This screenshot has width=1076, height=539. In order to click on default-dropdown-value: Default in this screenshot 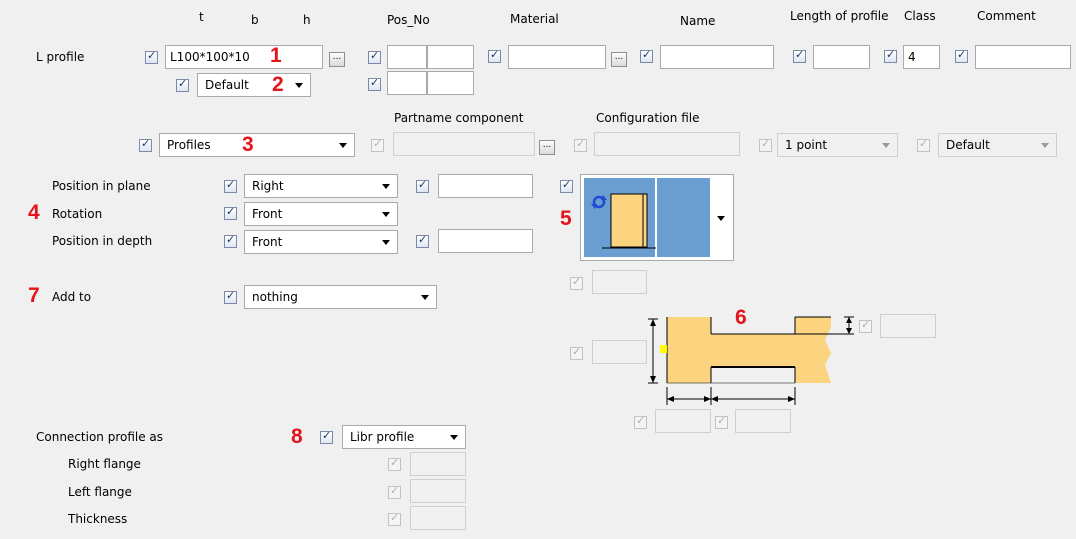, I will do `click(227, 85)`.